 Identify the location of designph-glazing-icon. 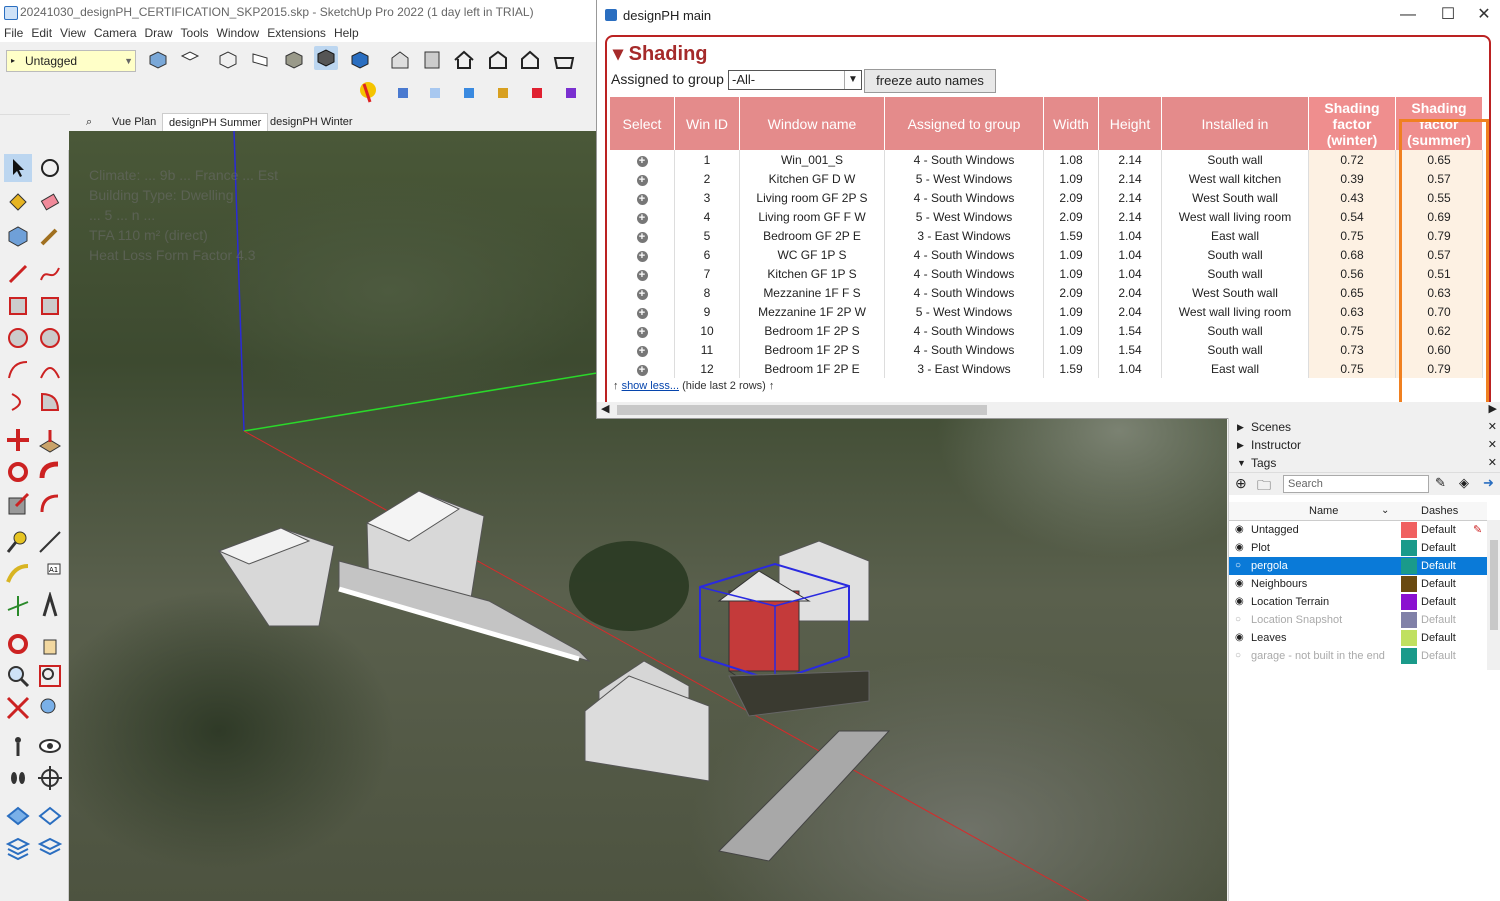
(436, 94).